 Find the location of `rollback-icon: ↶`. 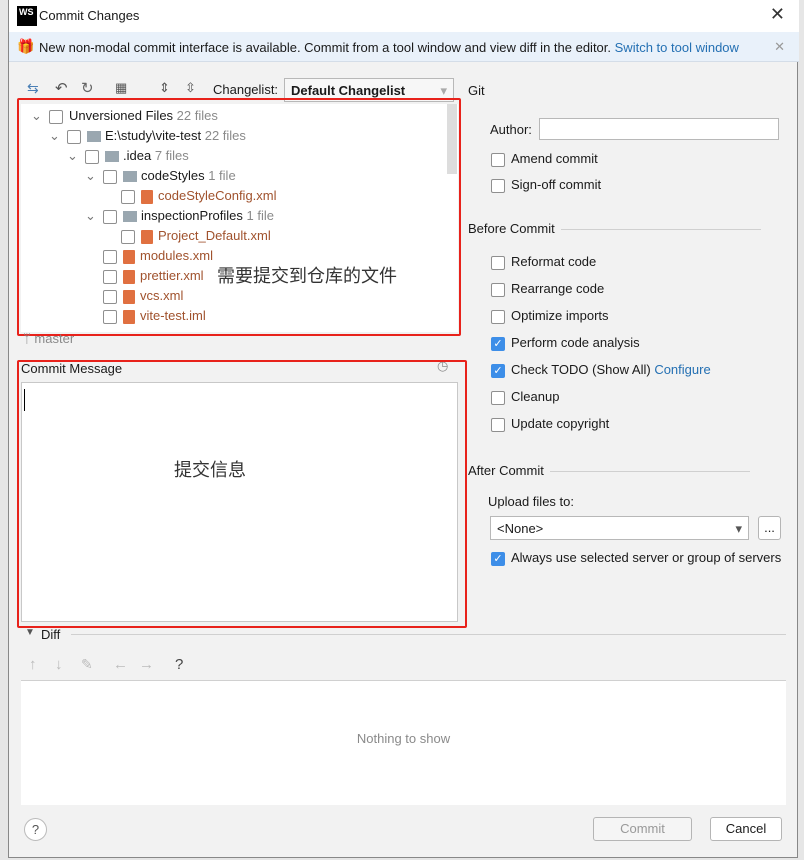

rollback-icon: ↶ is located at coordinates (61, 88).